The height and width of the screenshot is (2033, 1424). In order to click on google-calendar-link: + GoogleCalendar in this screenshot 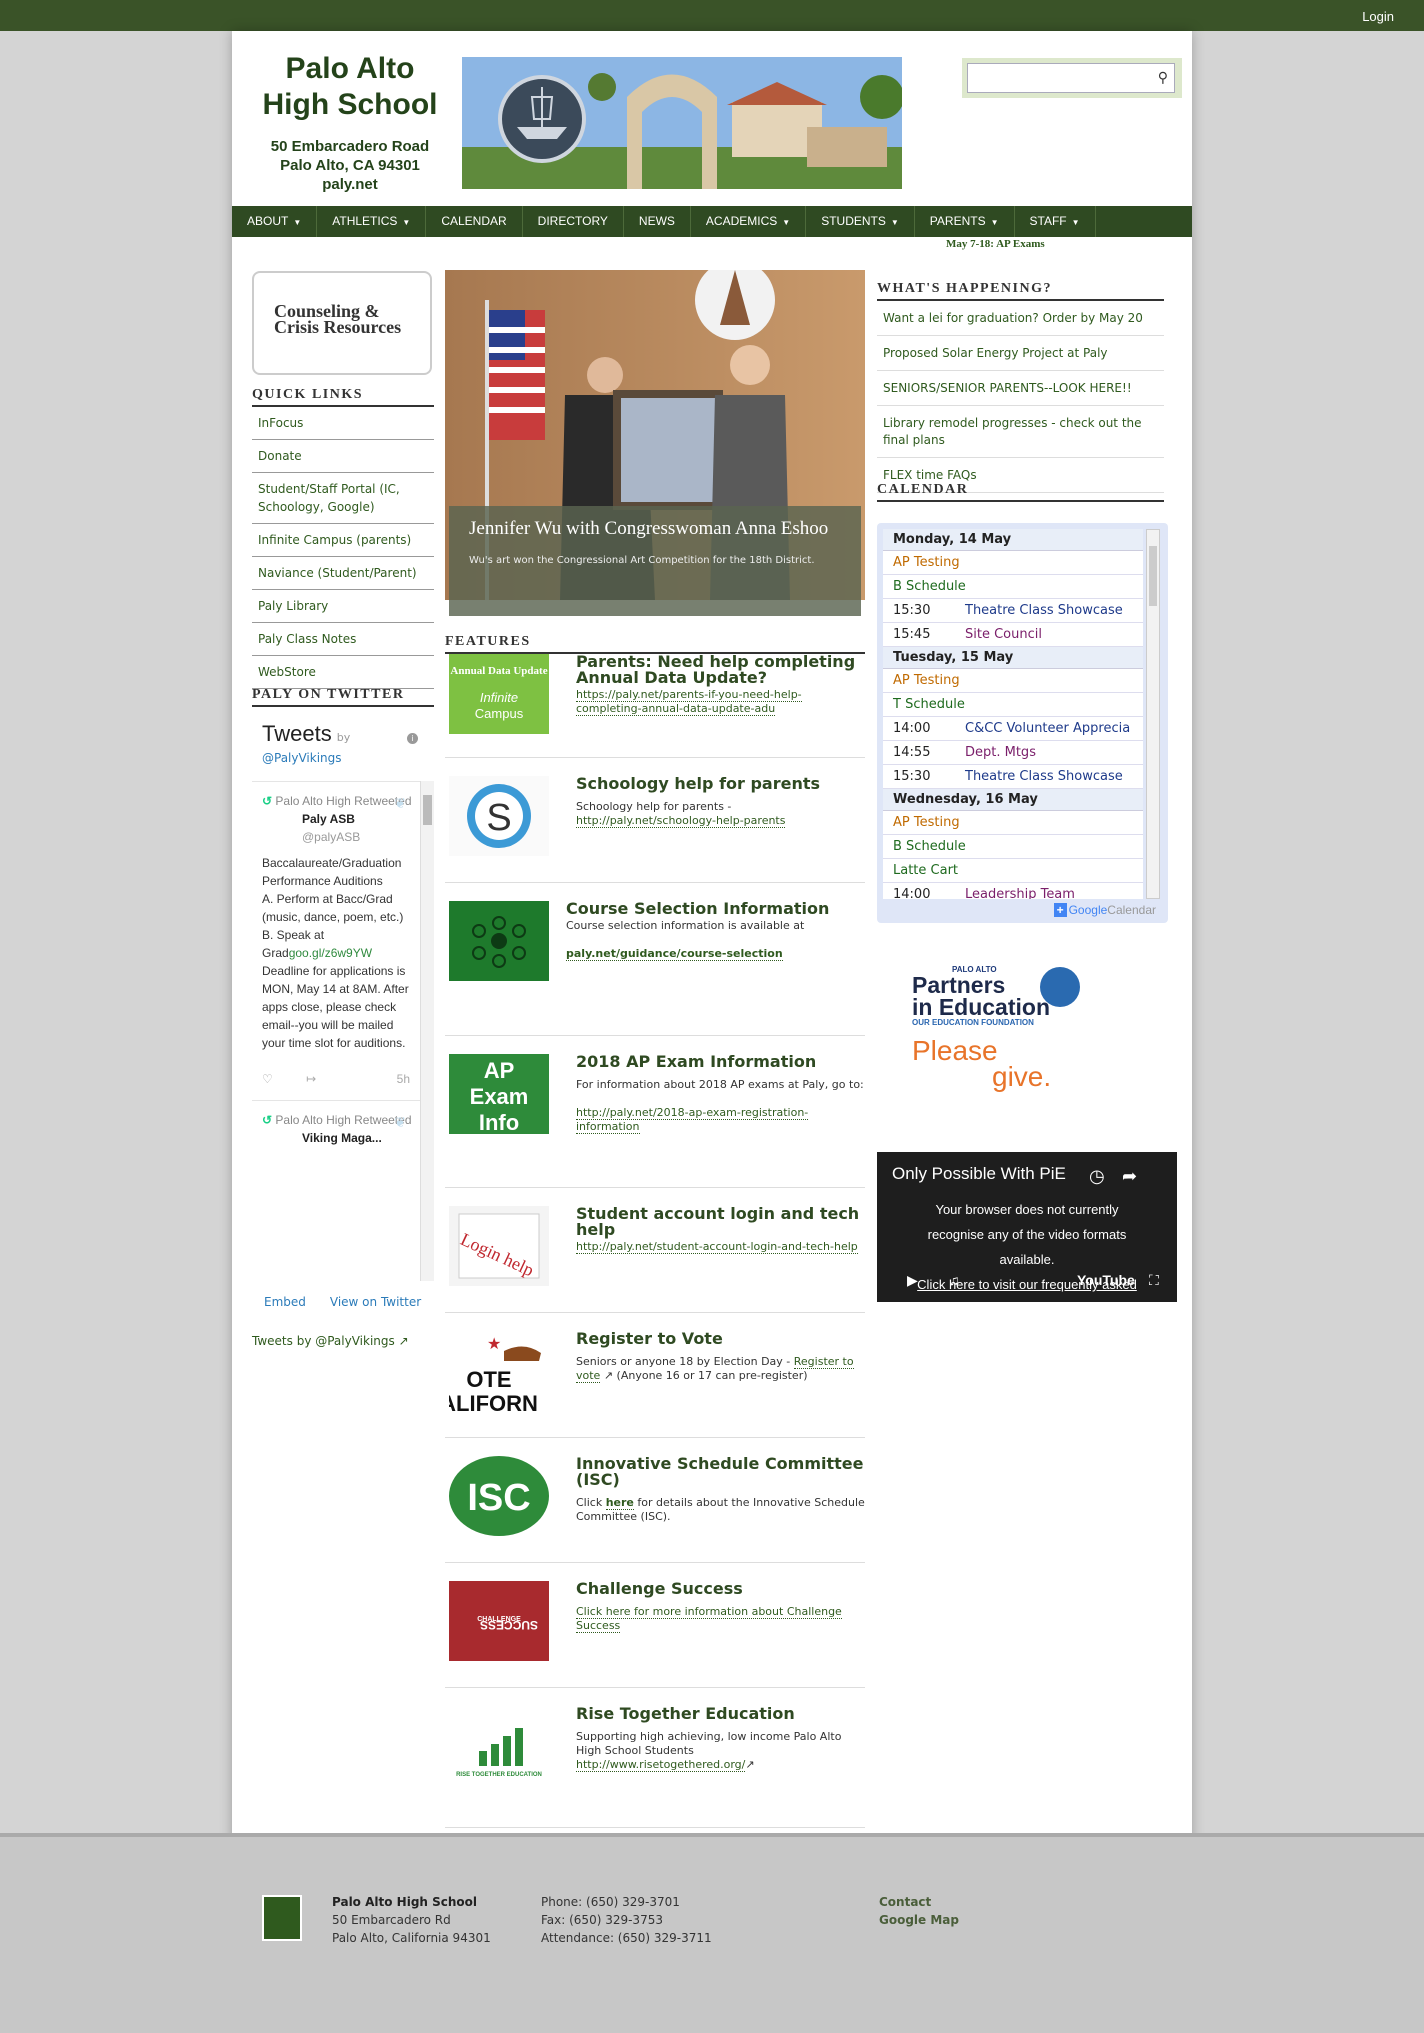, I will do `click(1104, 910)`.